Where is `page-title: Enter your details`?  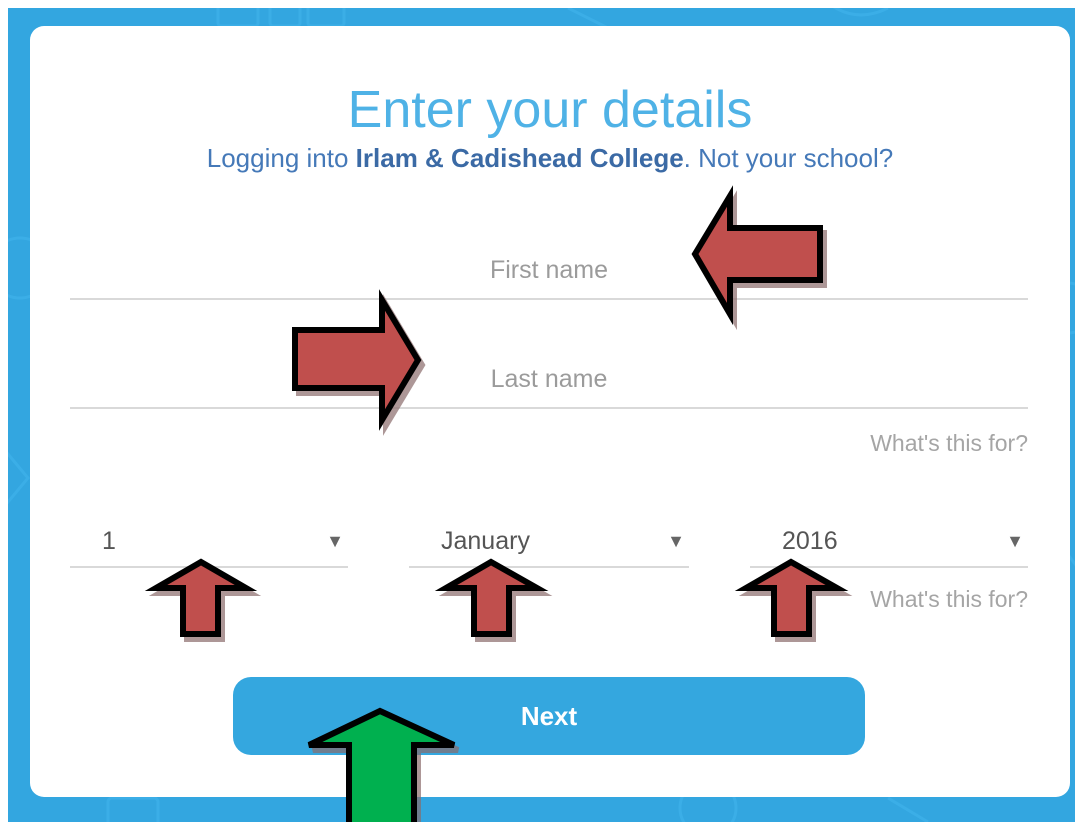
page-title: Enter your details is located at coordinates (550, 110).